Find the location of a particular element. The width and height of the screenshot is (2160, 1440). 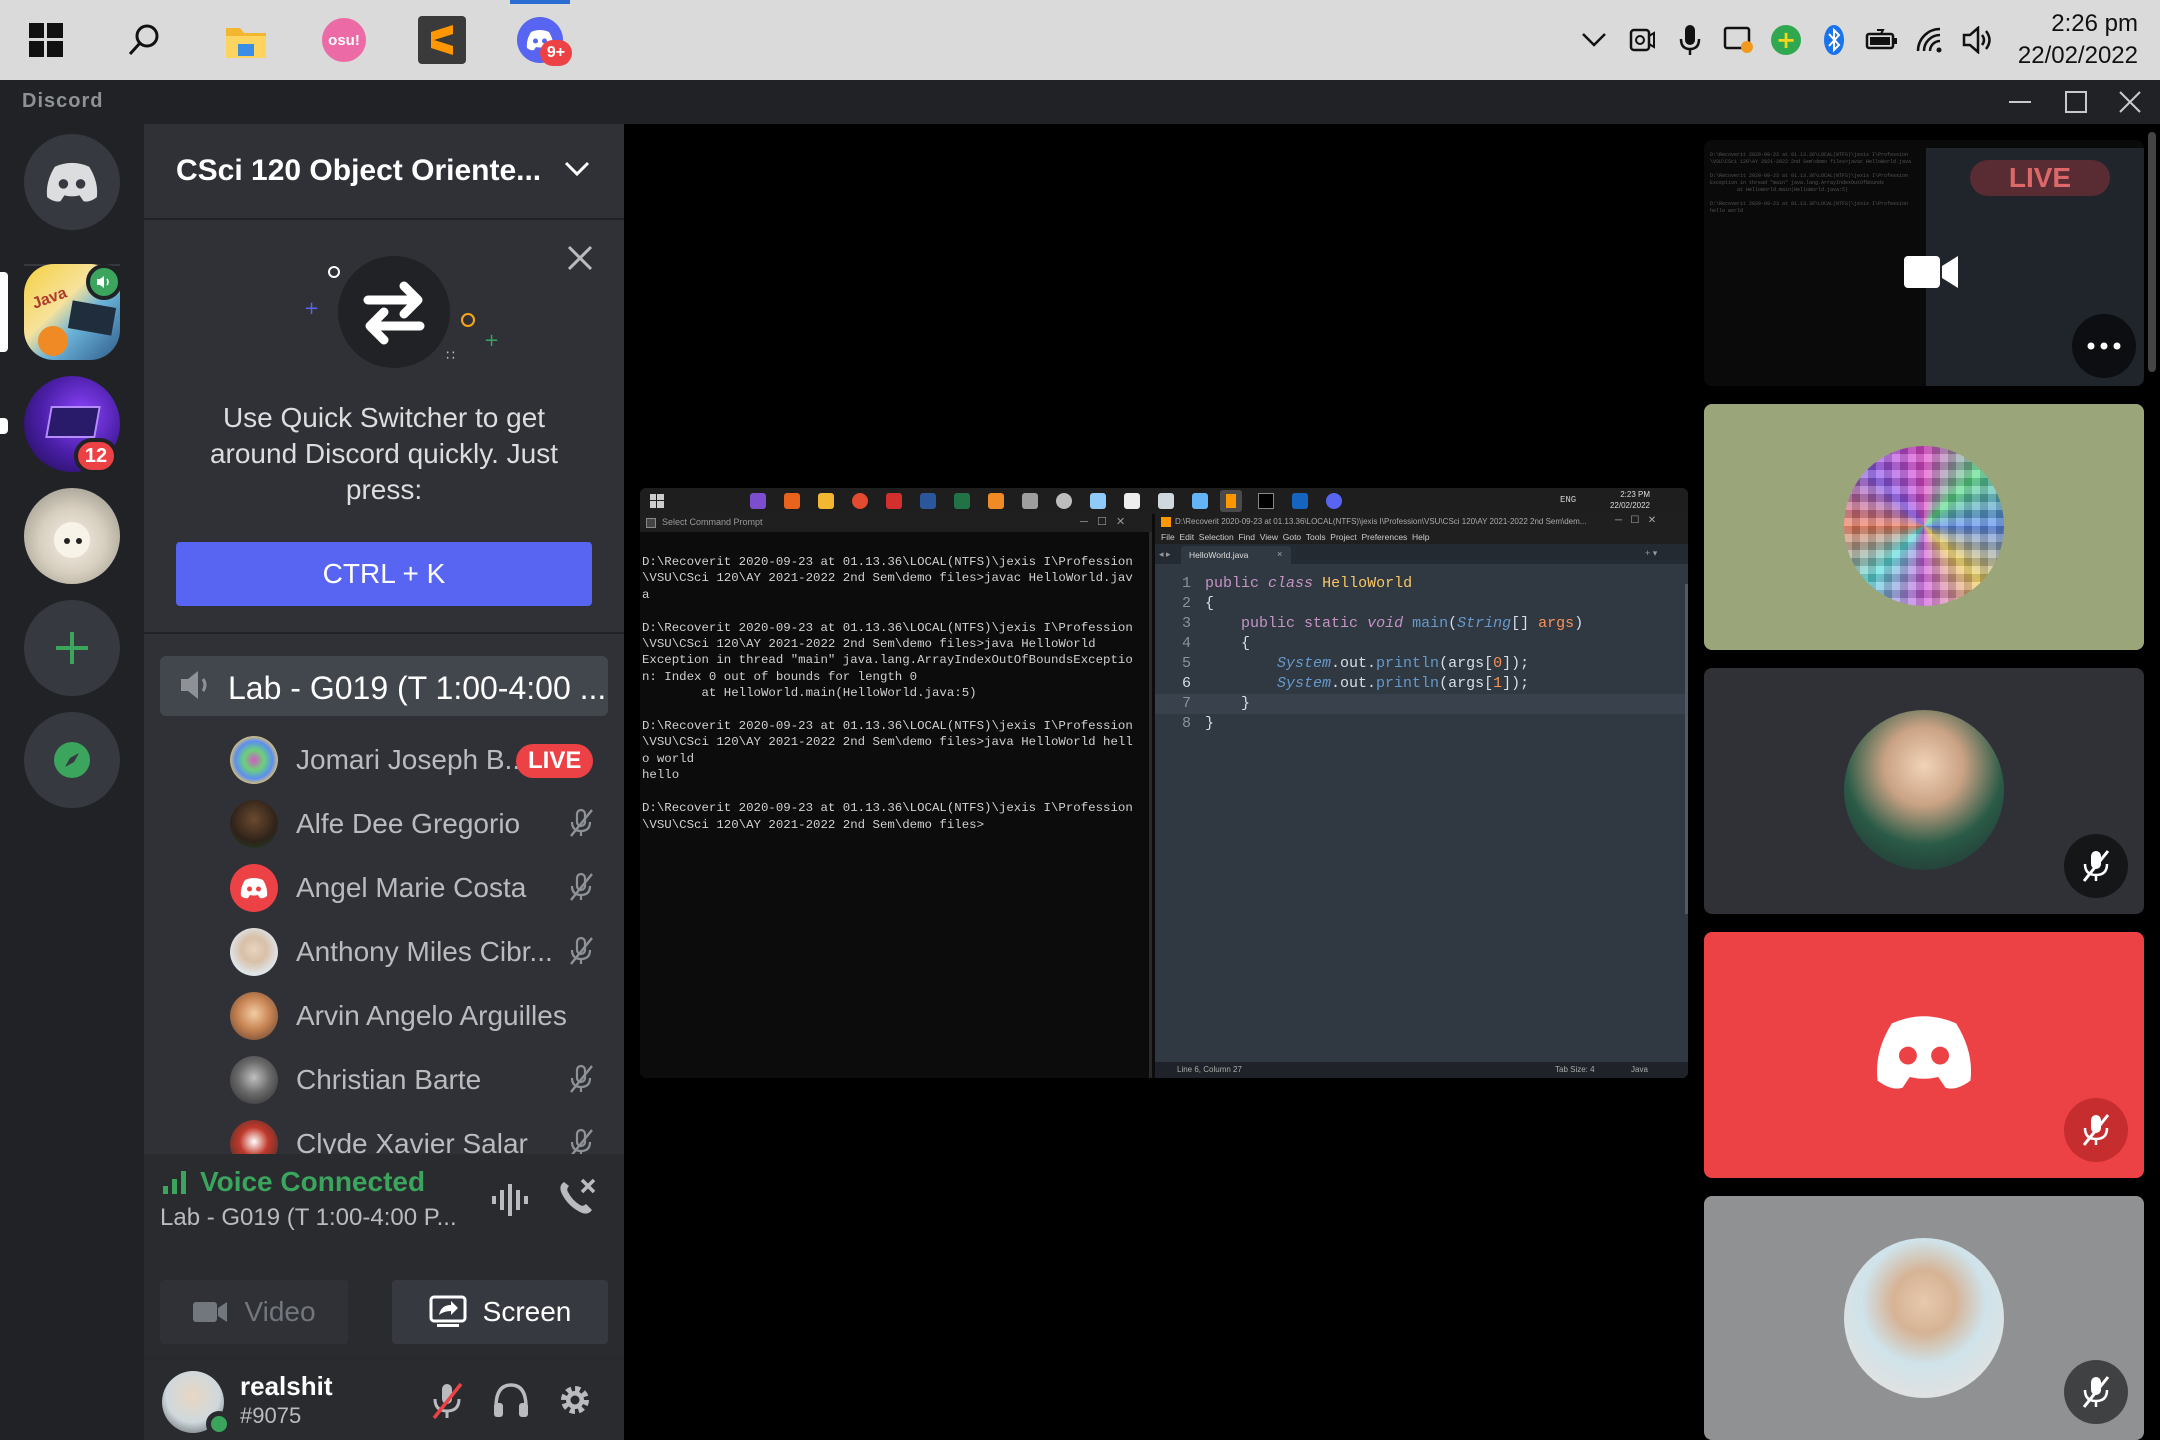

disconnect-call-icon is located at coordinates (577, 1199).